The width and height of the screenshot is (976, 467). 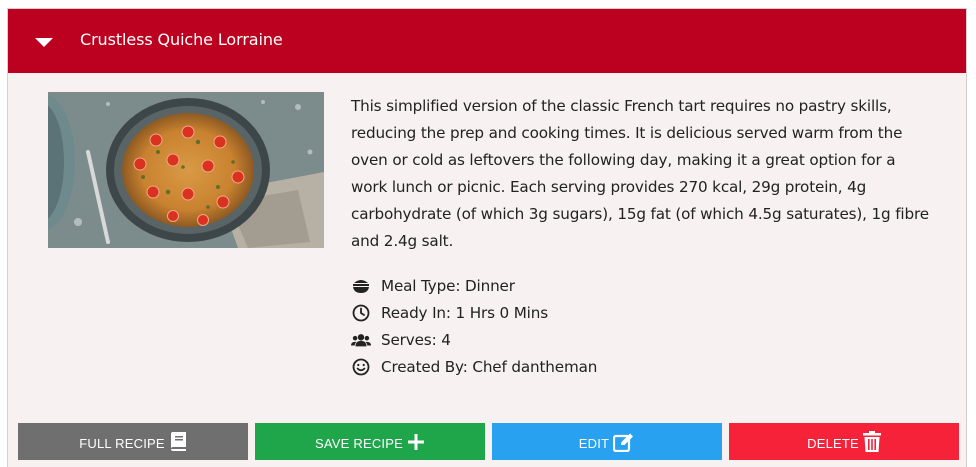 What do you see at coordinates (361, 367) in the screenshot?
I see `smile-icon` at bounding box center [361, 367].